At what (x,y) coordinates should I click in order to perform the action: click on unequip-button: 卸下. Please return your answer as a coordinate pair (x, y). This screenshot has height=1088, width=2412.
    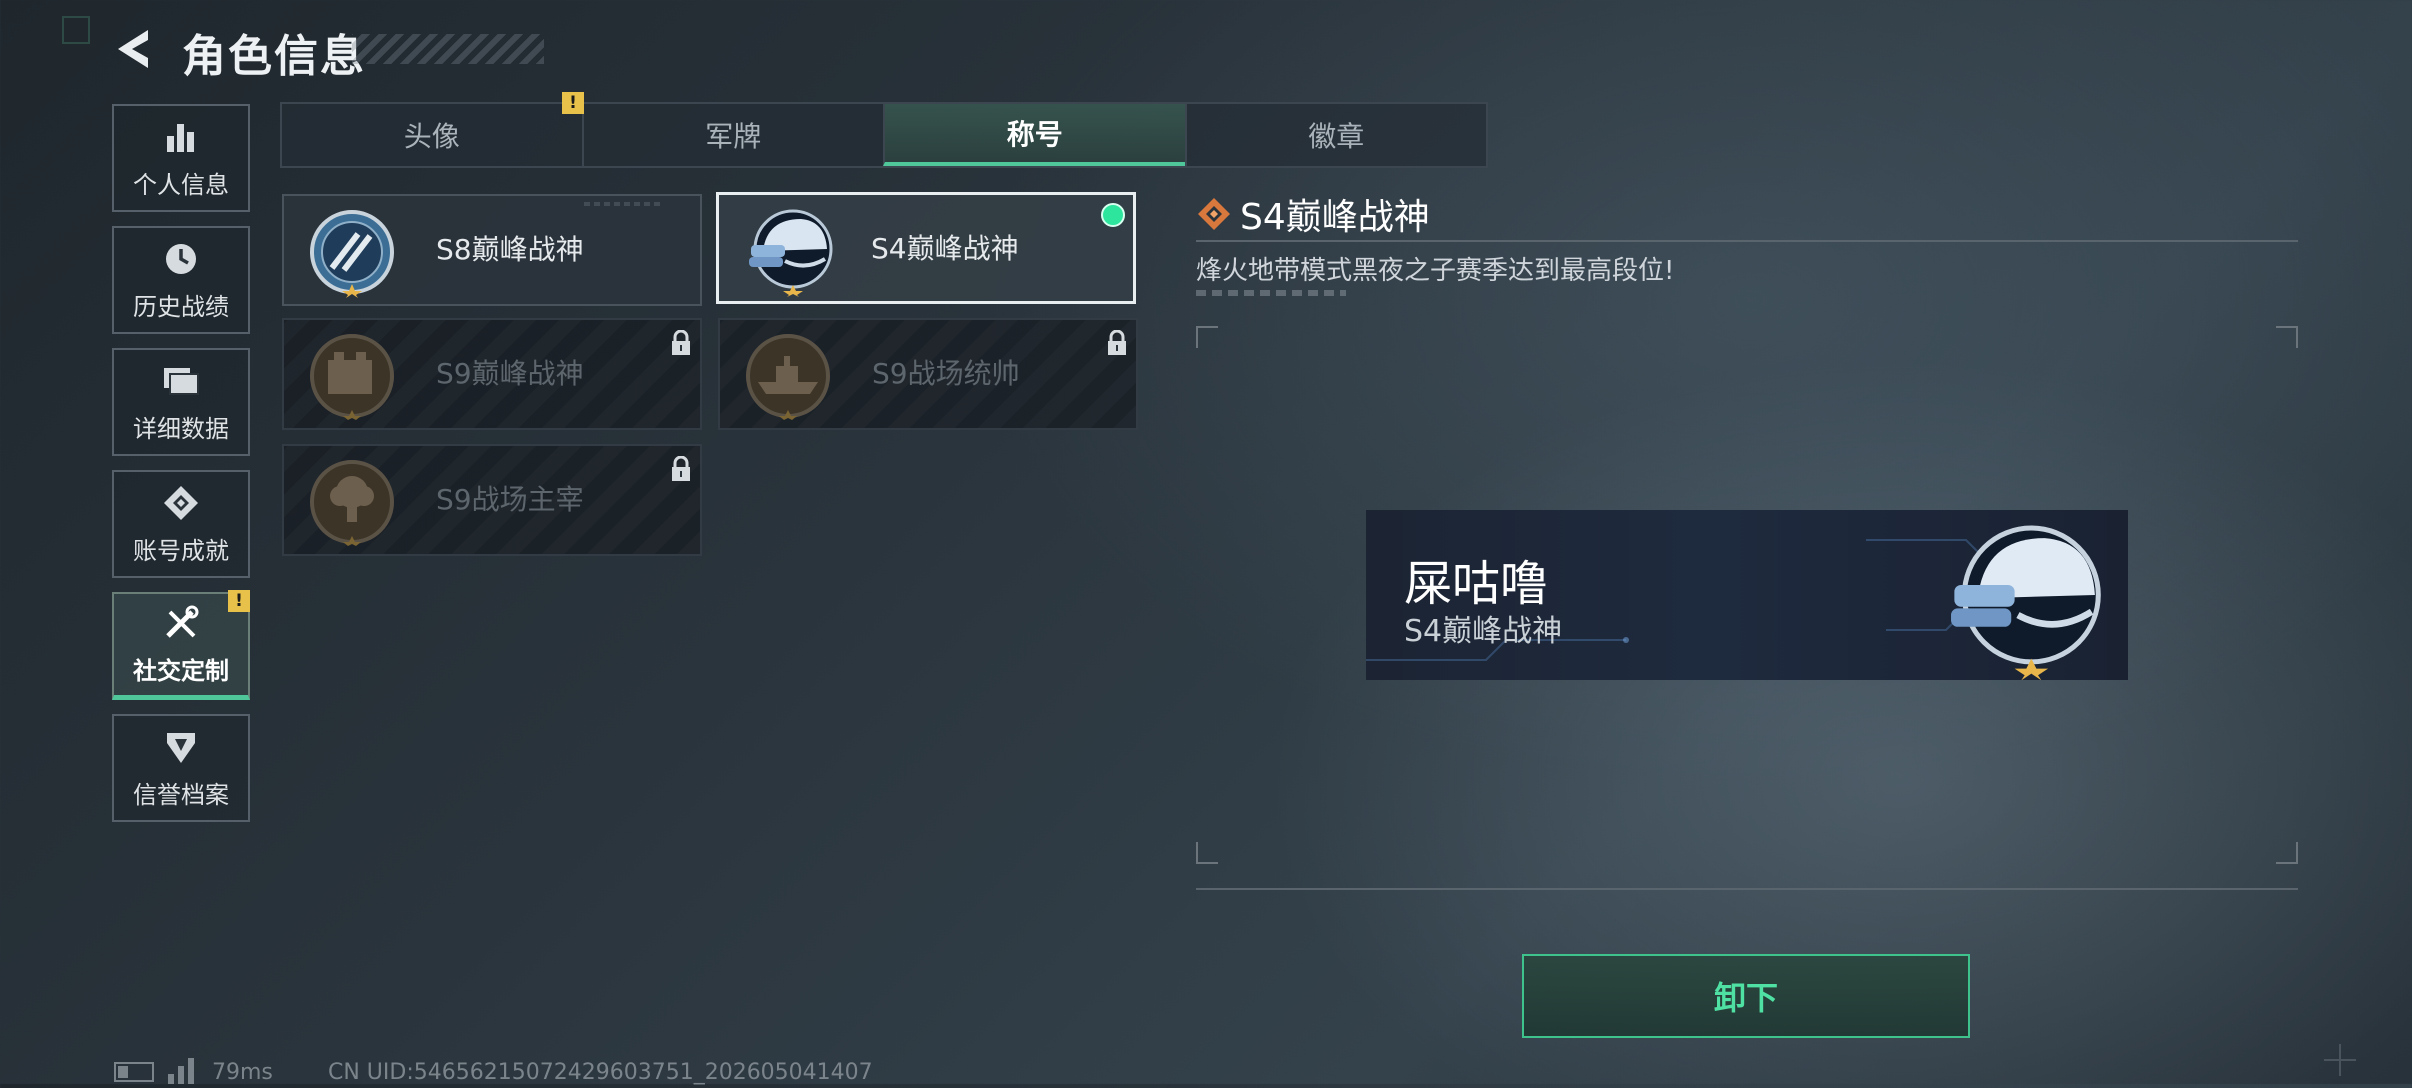
    Looking at the image, I should click on (1746, 996).